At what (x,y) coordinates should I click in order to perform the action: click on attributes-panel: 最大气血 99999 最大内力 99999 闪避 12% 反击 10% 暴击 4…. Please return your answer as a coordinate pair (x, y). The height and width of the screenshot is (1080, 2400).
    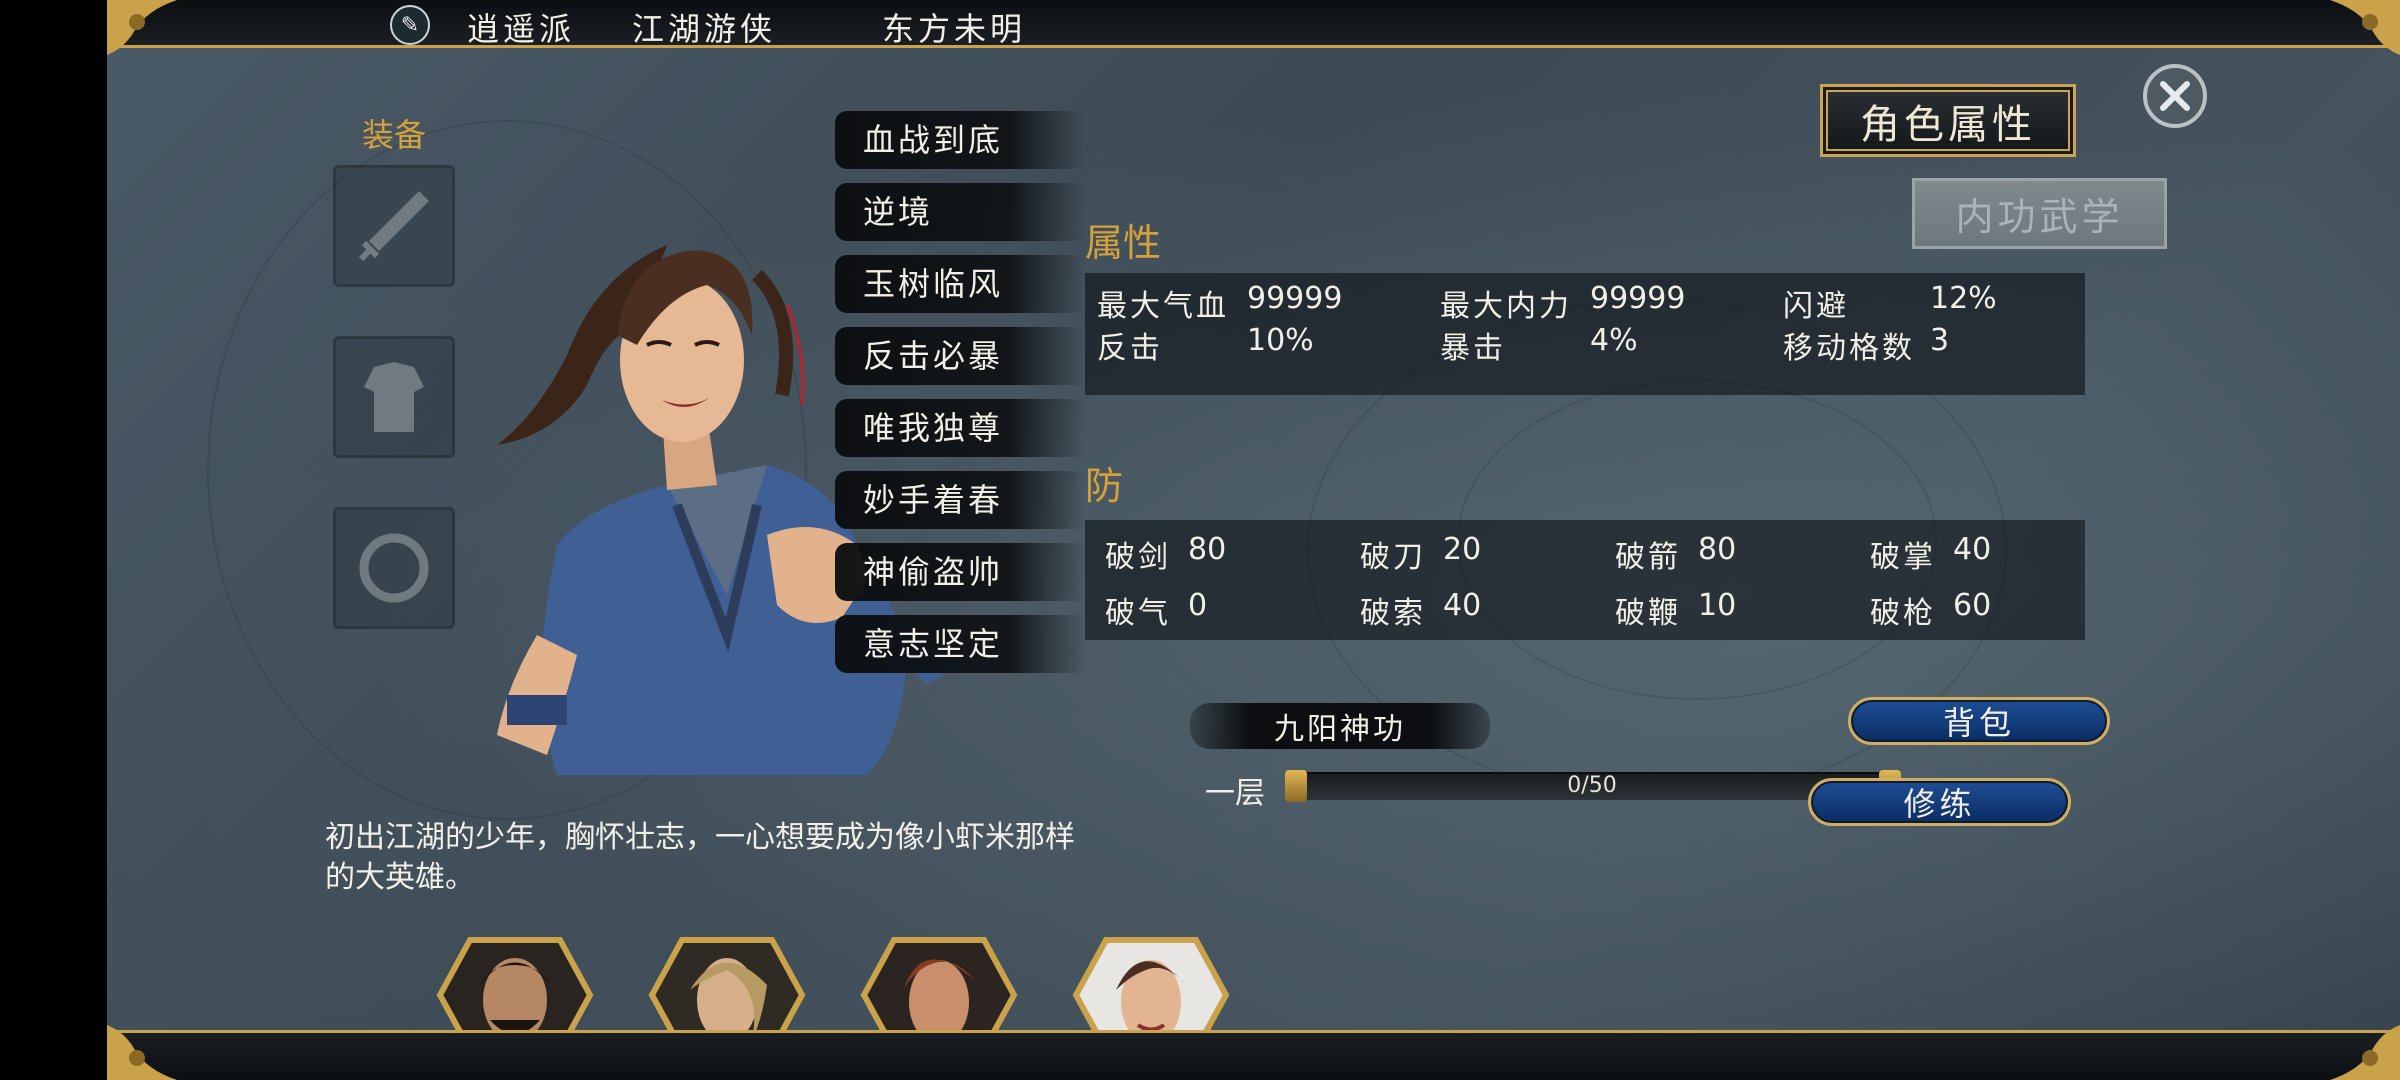
    Looking at the image, I should click on (1585, 334).